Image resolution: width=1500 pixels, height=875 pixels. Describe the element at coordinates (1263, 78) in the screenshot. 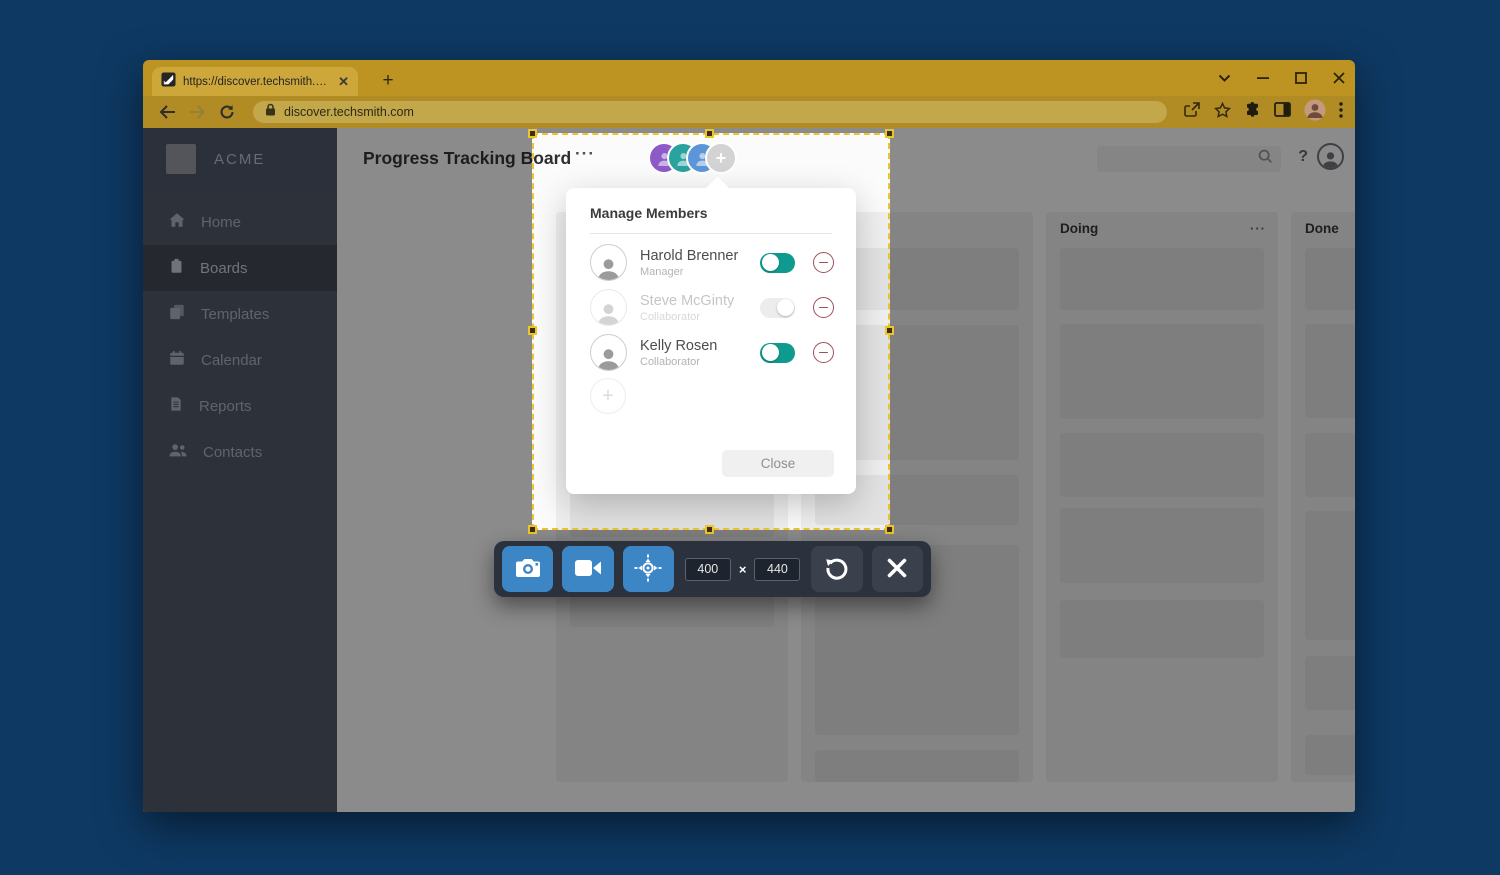

I see `minimize-button` at that location.